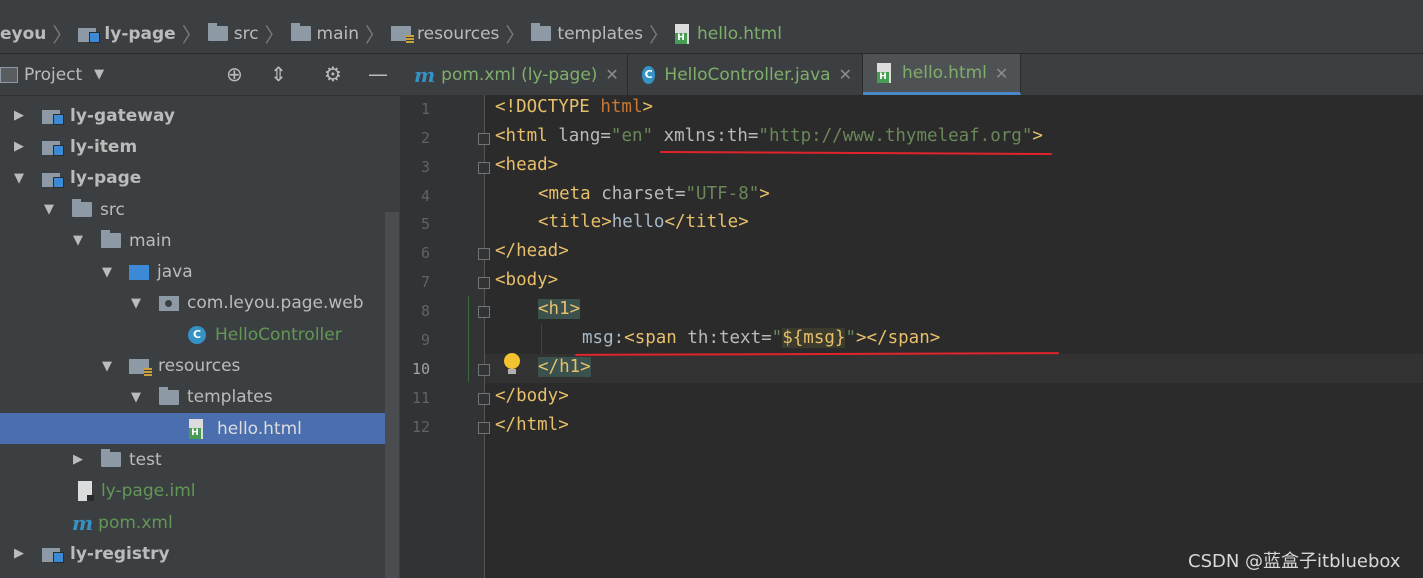 The height and width of the screenshot is (578, 1423). Describe the element at coordinates (425, 196) in the screenshot. I see `line-number: 4` at that location.